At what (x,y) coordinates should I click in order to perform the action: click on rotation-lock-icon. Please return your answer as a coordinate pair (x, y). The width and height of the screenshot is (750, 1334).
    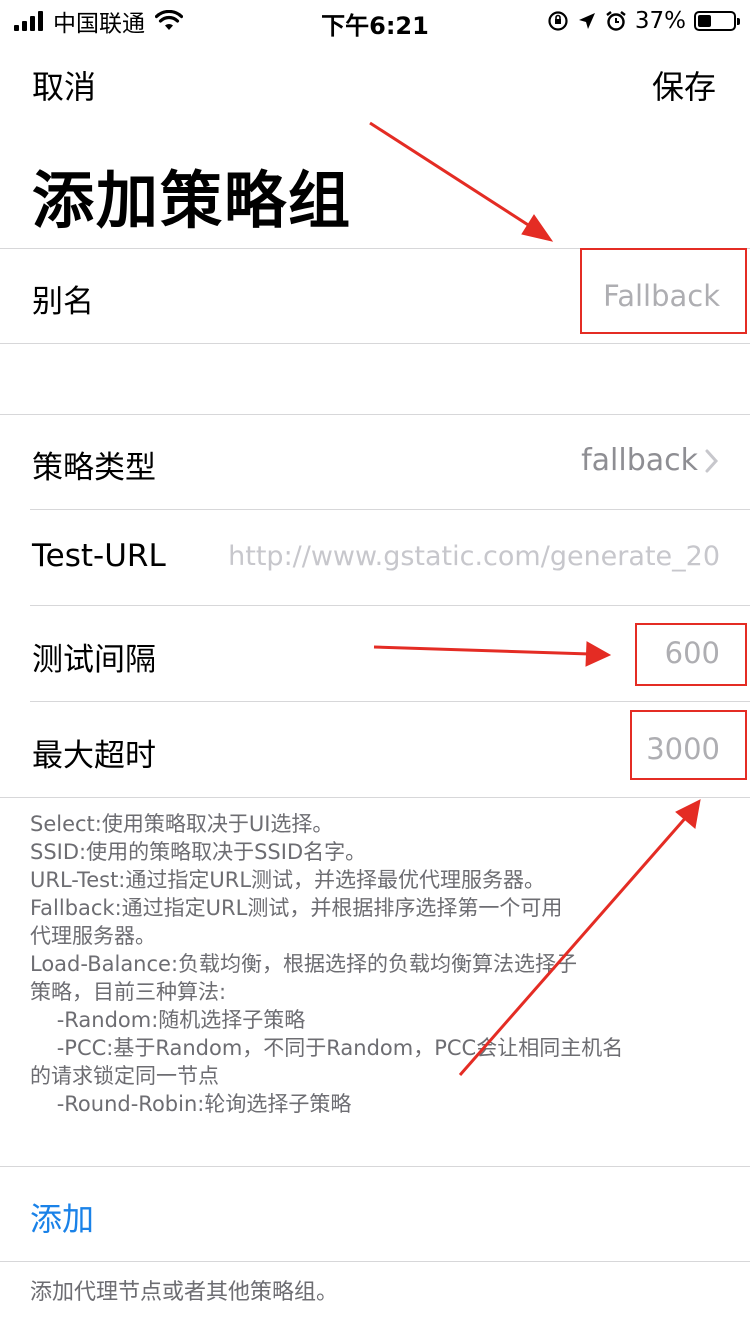
    Looking at the image, I should click on (558, 21).